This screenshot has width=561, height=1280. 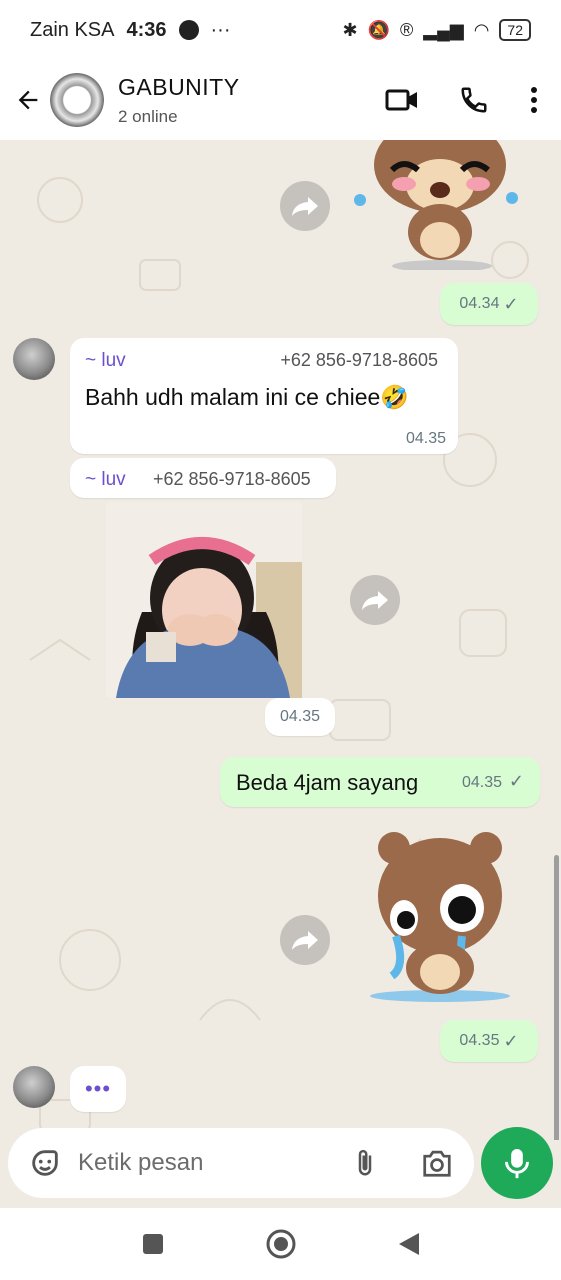 I want to click on image-message-sender-header: ~ luv +62 856-9718-8605, so click(x=203, y=478).